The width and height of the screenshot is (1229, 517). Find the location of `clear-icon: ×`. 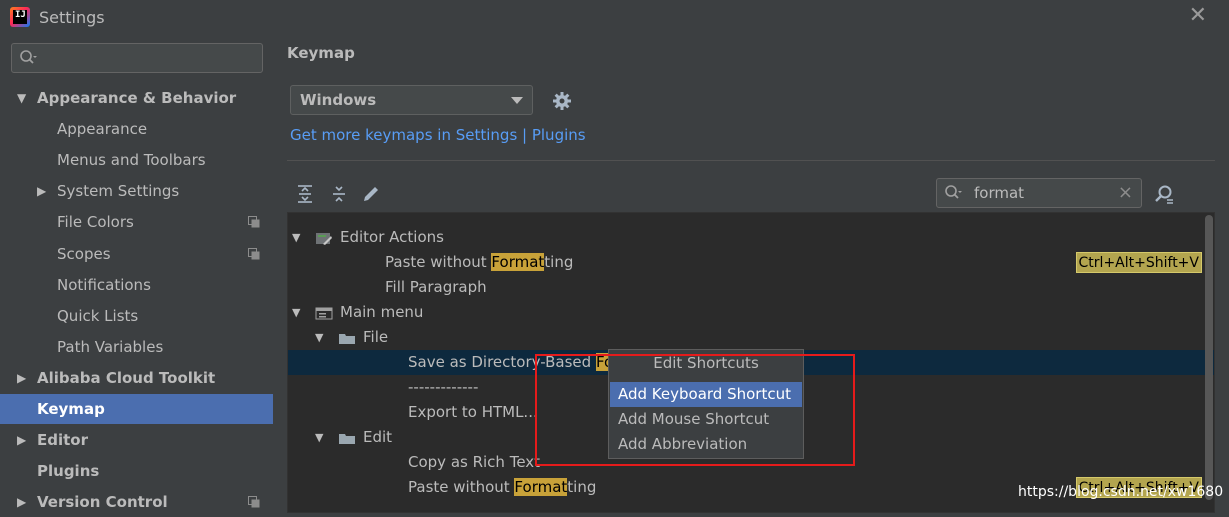

clear-icon: × is located at coordinates (1125, 192).